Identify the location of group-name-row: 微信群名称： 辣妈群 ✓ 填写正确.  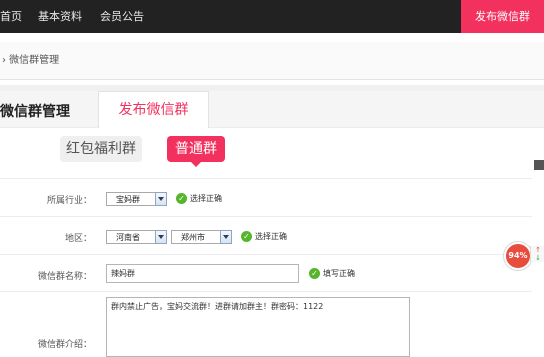
(266, 273).